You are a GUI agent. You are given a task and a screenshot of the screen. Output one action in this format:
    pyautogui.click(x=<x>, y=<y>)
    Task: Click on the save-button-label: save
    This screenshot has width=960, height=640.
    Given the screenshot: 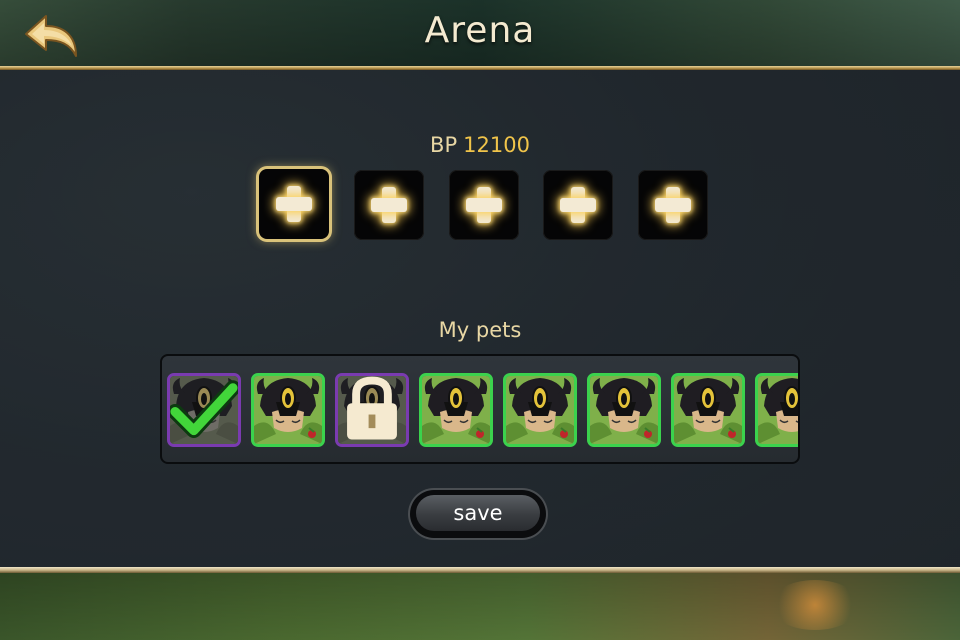 What is the action you would take?
    pyautogui.click(x=478, y=513)
    